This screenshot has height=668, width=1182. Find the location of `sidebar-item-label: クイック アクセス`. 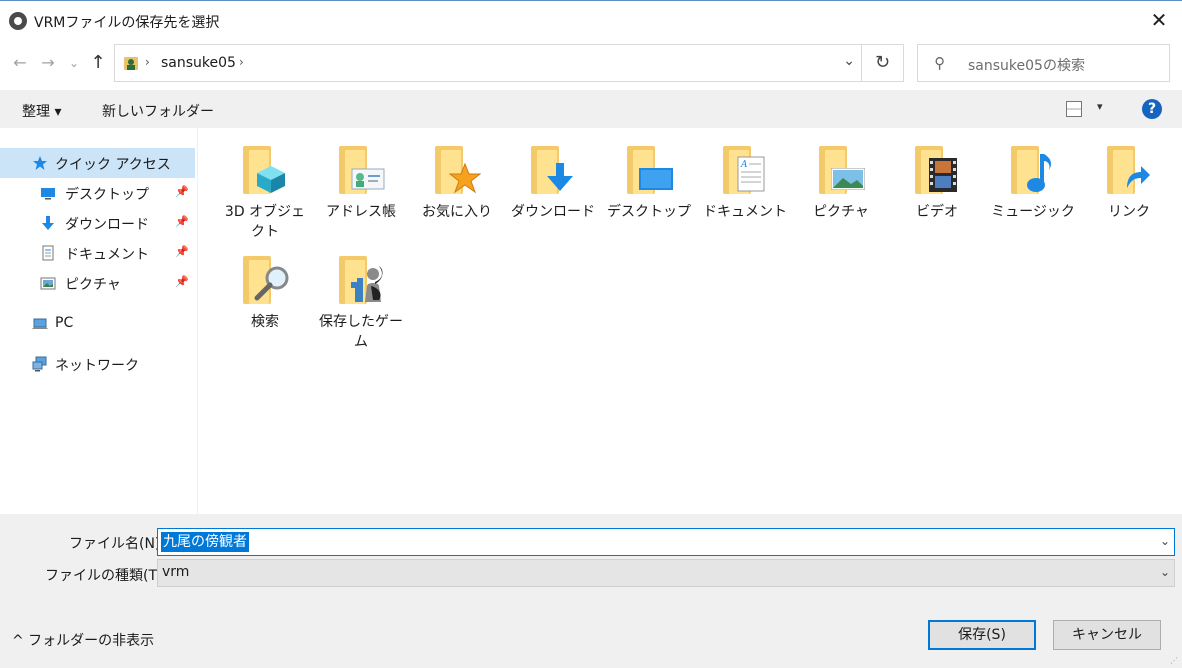

sidebar-item-label: クイック アクセス is located at coordinates (113, 165).